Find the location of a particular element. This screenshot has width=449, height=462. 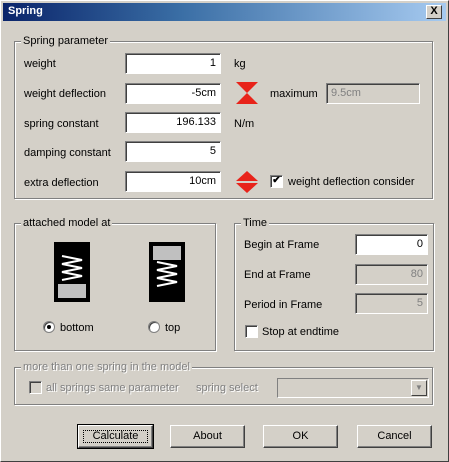

ok-button-label: OK is located at coordinates (300, 436).